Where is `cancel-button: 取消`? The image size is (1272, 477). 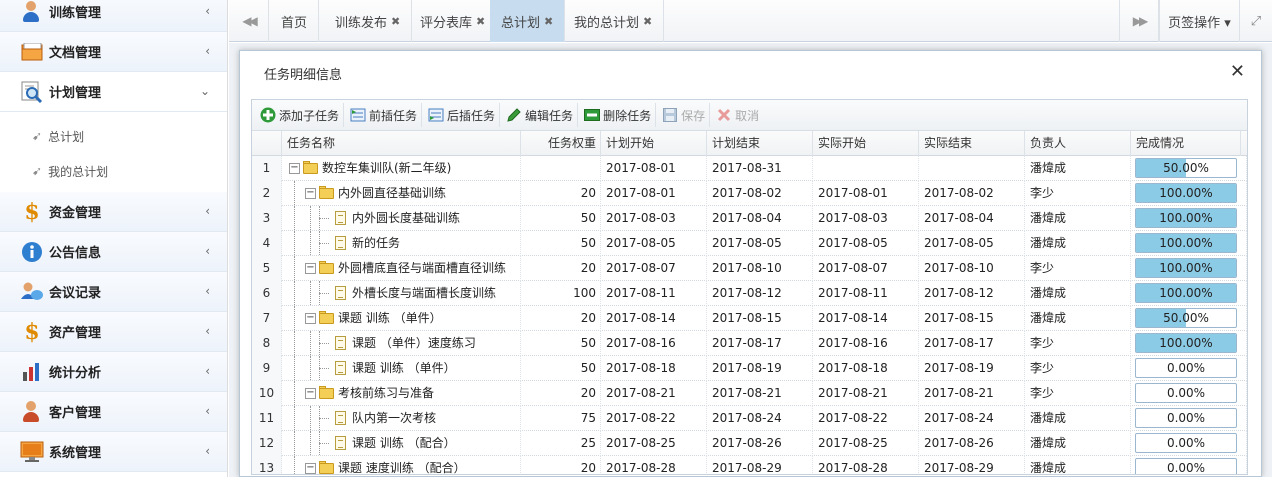
cancel-button: 取消 is located at coordinates (737, 115).